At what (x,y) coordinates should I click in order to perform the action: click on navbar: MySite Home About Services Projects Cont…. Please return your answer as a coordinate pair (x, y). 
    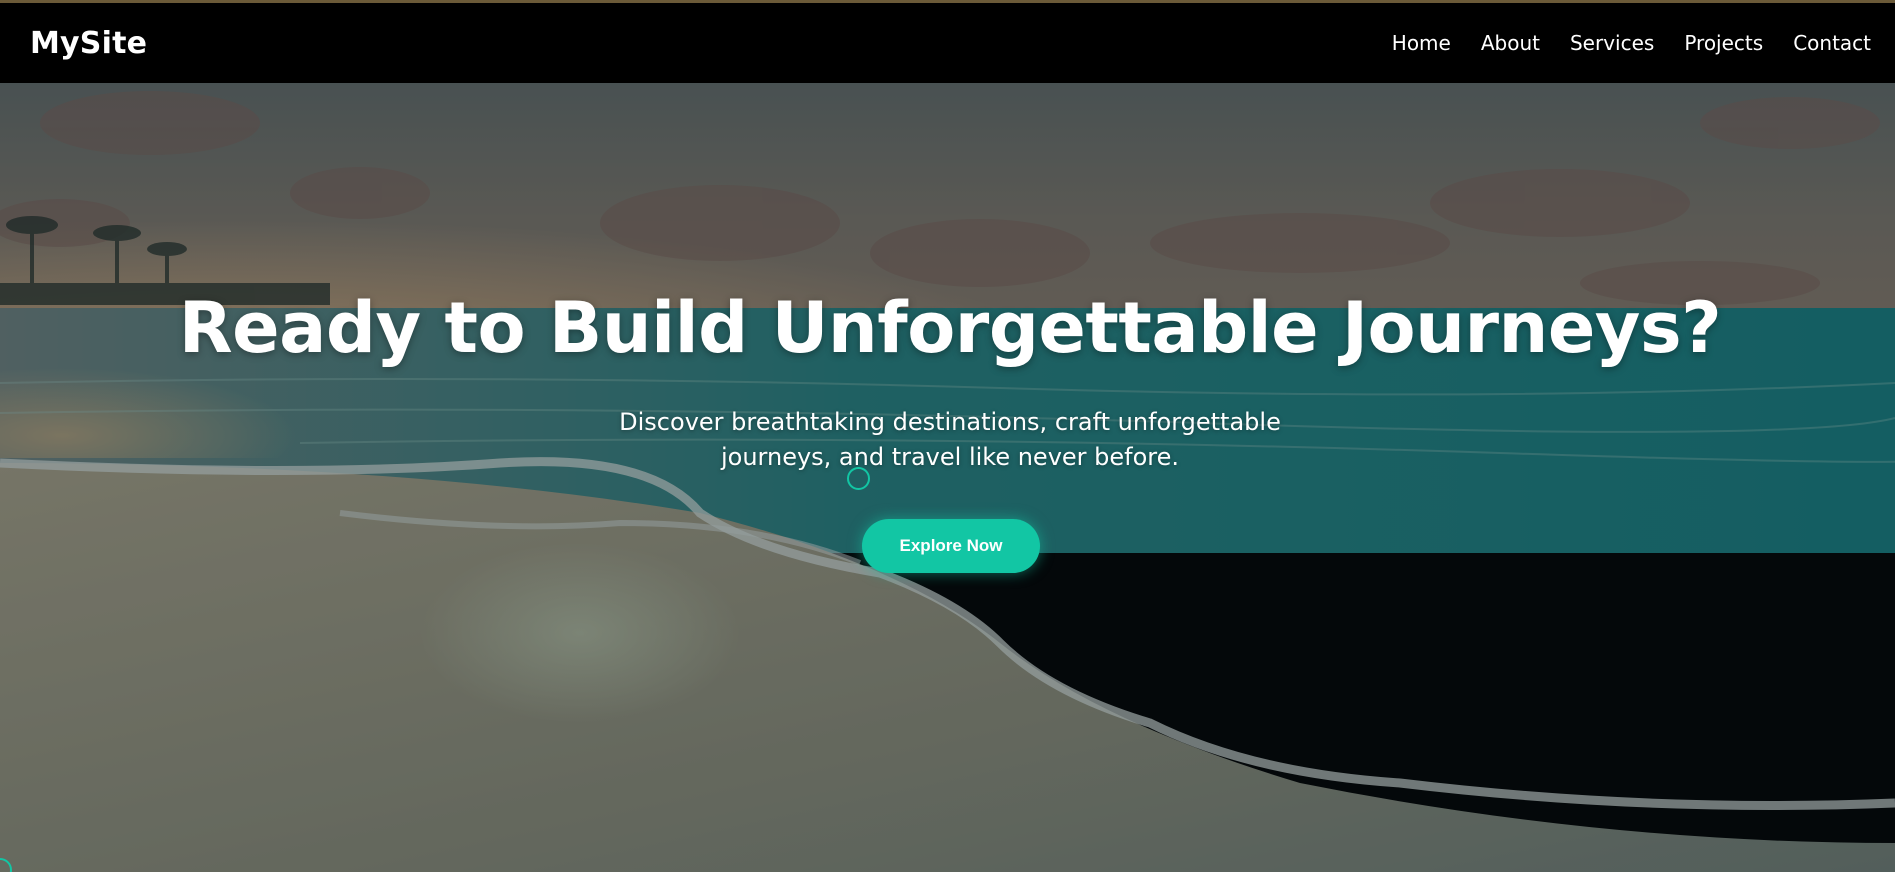
    Looking at the image, I should click on (947, 43).